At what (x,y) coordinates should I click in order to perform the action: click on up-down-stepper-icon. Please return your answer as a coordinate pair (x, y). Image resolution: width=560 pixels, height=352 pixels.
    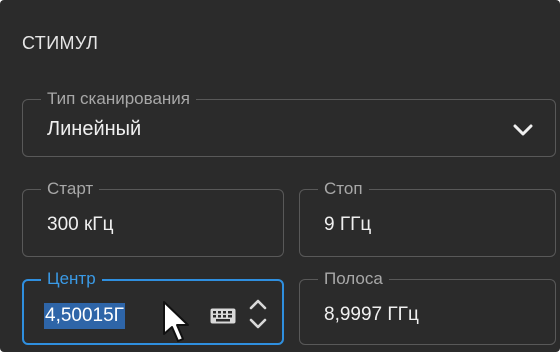
    Looking at the image, I should click on (258, 314).